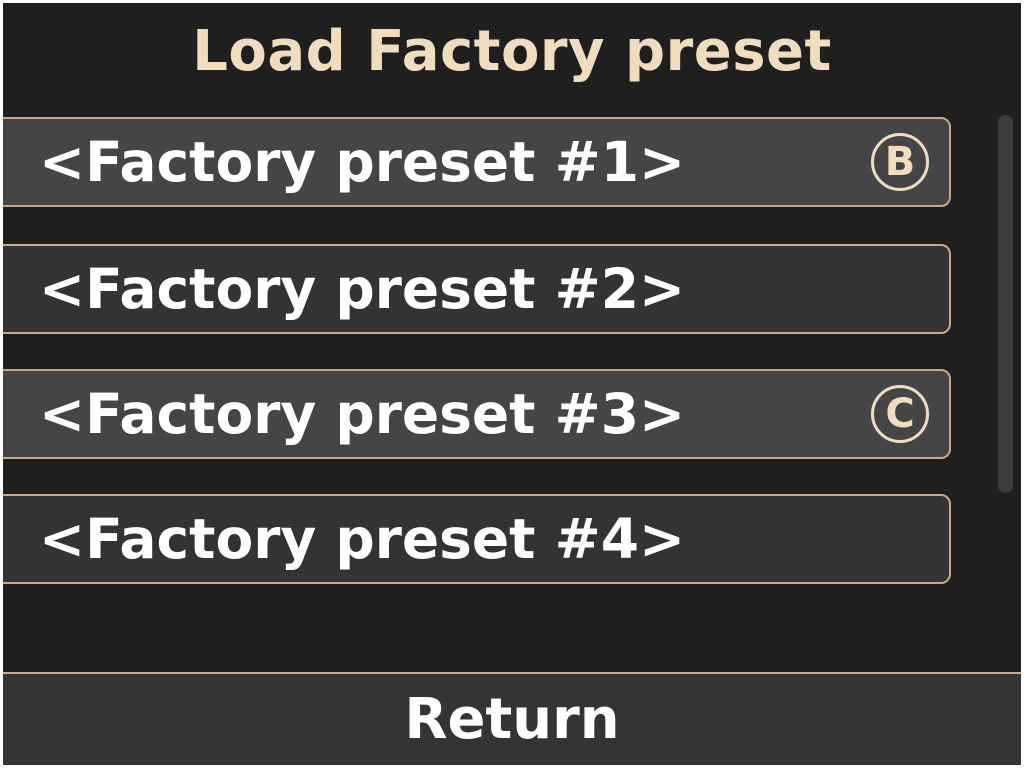  I want to click on preset-item-label: <Factory preset #4>, so click(362, 539).